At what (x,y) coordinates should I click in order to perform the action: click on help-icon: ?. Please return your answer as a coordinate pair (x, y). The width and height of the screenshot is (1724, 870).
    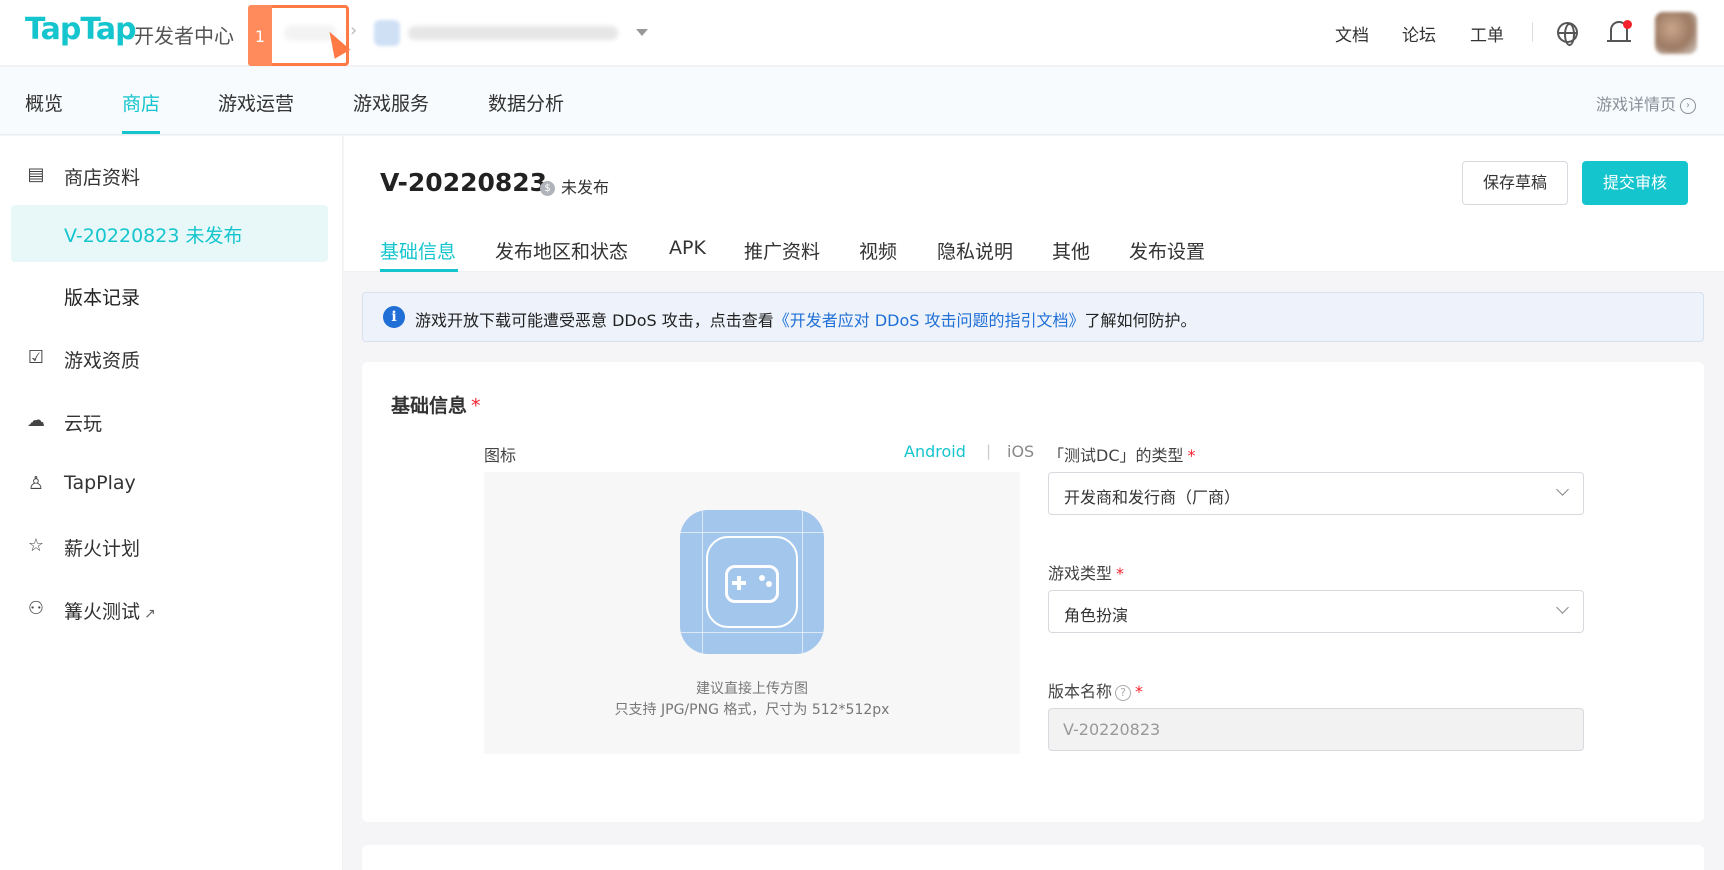
    Looking at the image, I should click on (1123, 692).